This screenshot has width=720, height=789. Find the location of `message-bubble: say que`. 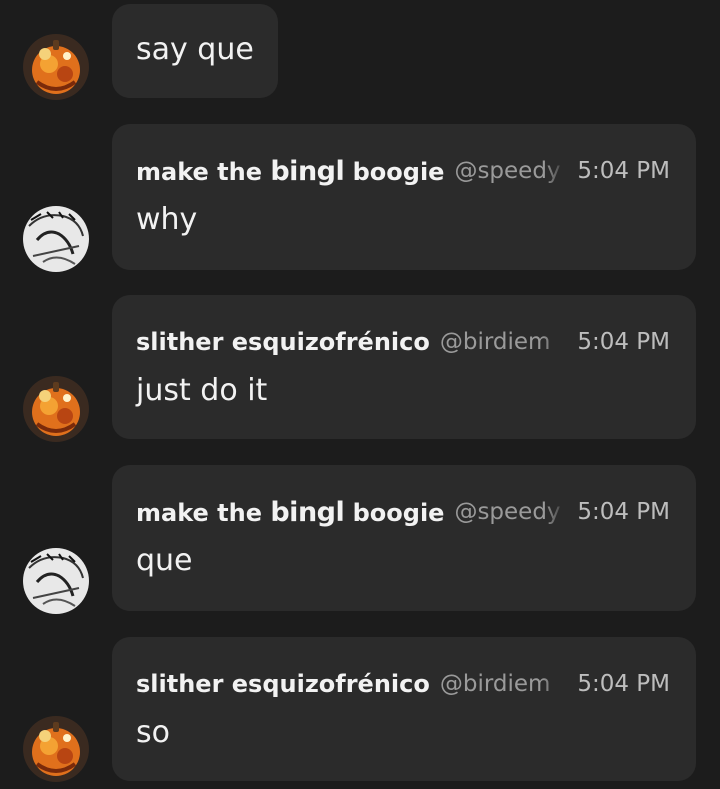

message-bubble: say que is located at coordinates (195, 51).